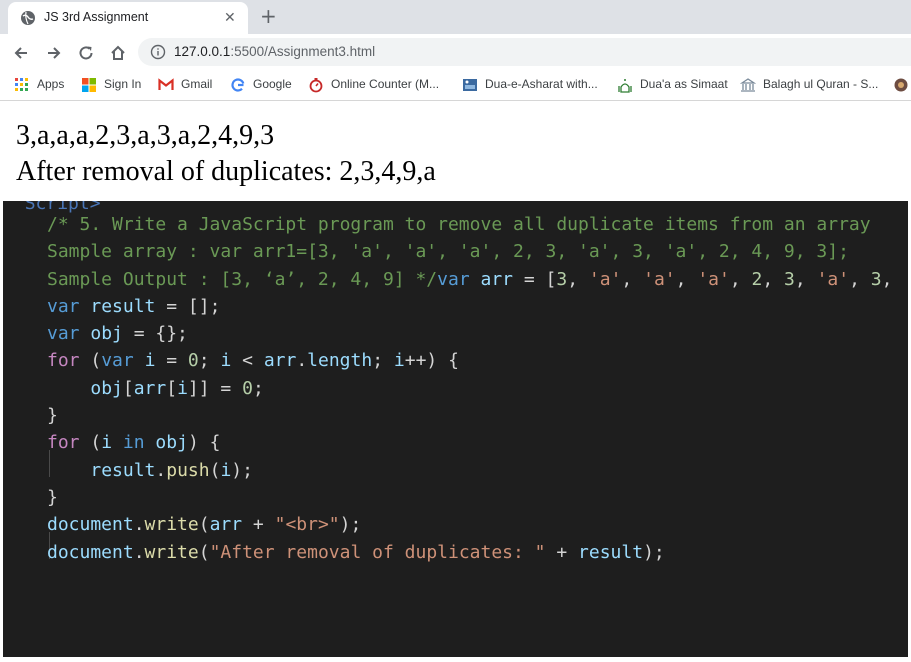 Image resolution: width=911 pixels, height=662 pixels. I want to click on output-array: 3,a,a,a,2,3,a,3,a,2,4,9,3, so click(145, 135).